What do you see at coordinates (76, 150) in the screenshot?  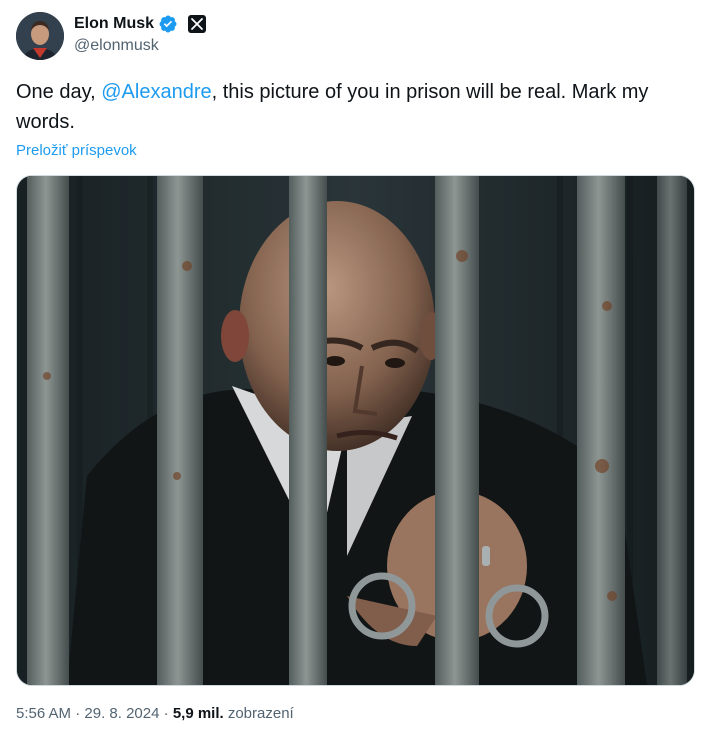 I see `translate-post-link: Preložiť príspevok` at bounding box center [76, 150].